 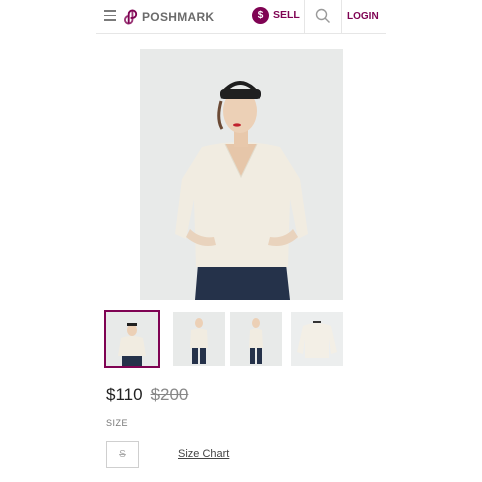 I want to click on poshmark-logo: POSHMARK, so click(x=169, y=17).